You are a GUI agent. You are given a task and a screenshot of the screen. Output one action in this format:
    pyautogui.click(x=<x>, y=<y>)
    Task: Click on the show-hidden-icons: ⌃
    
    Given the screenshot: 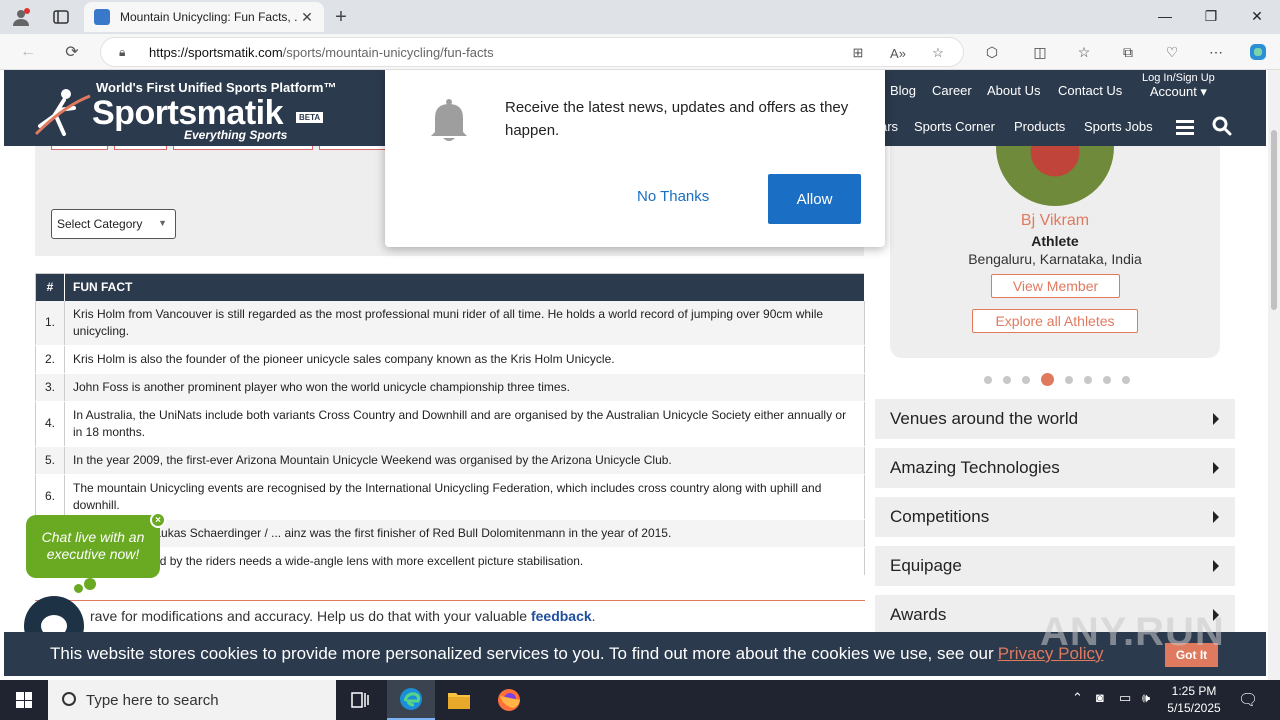 What is the action you would take?
    pyautogui.click(x=1077, y=698)
    